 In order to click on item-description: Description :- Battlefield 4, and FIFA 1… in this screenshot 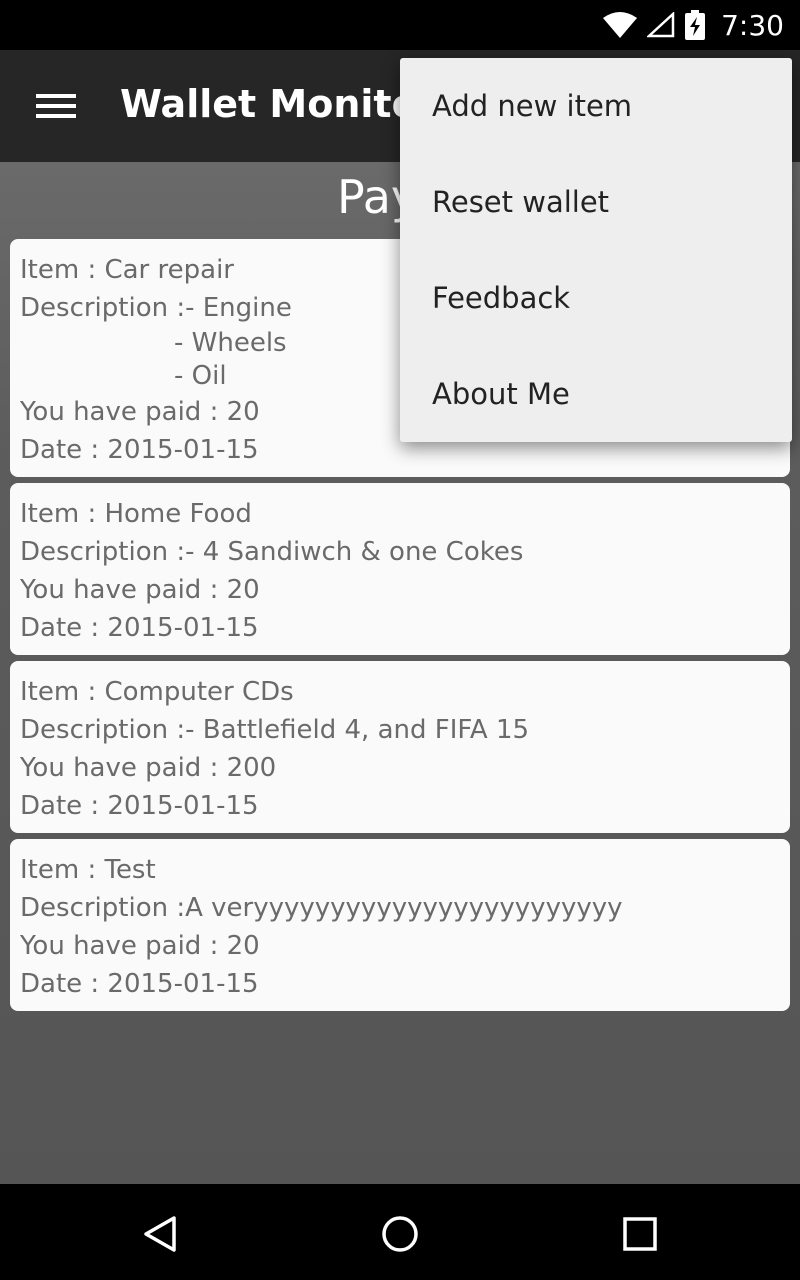, I will do `click(275, 730)`.